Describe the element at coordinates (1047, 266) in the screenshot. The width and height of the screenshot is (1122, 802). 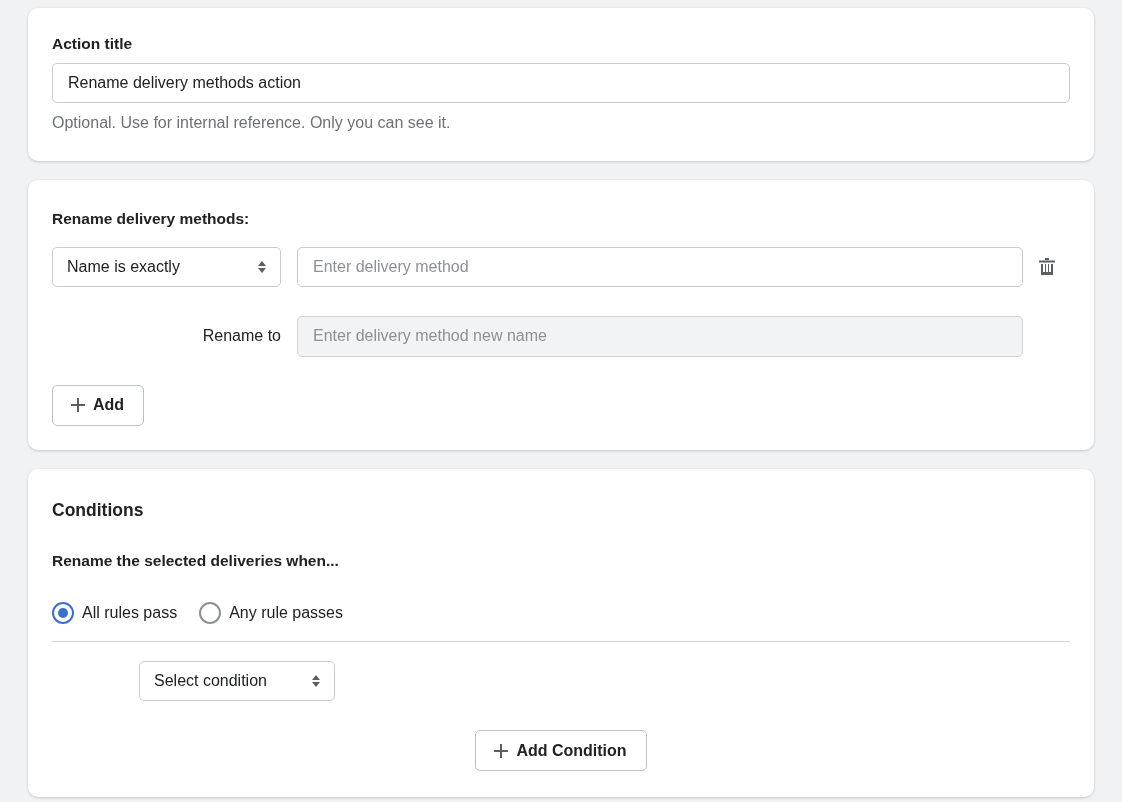
I see `trash-icon` at that location.